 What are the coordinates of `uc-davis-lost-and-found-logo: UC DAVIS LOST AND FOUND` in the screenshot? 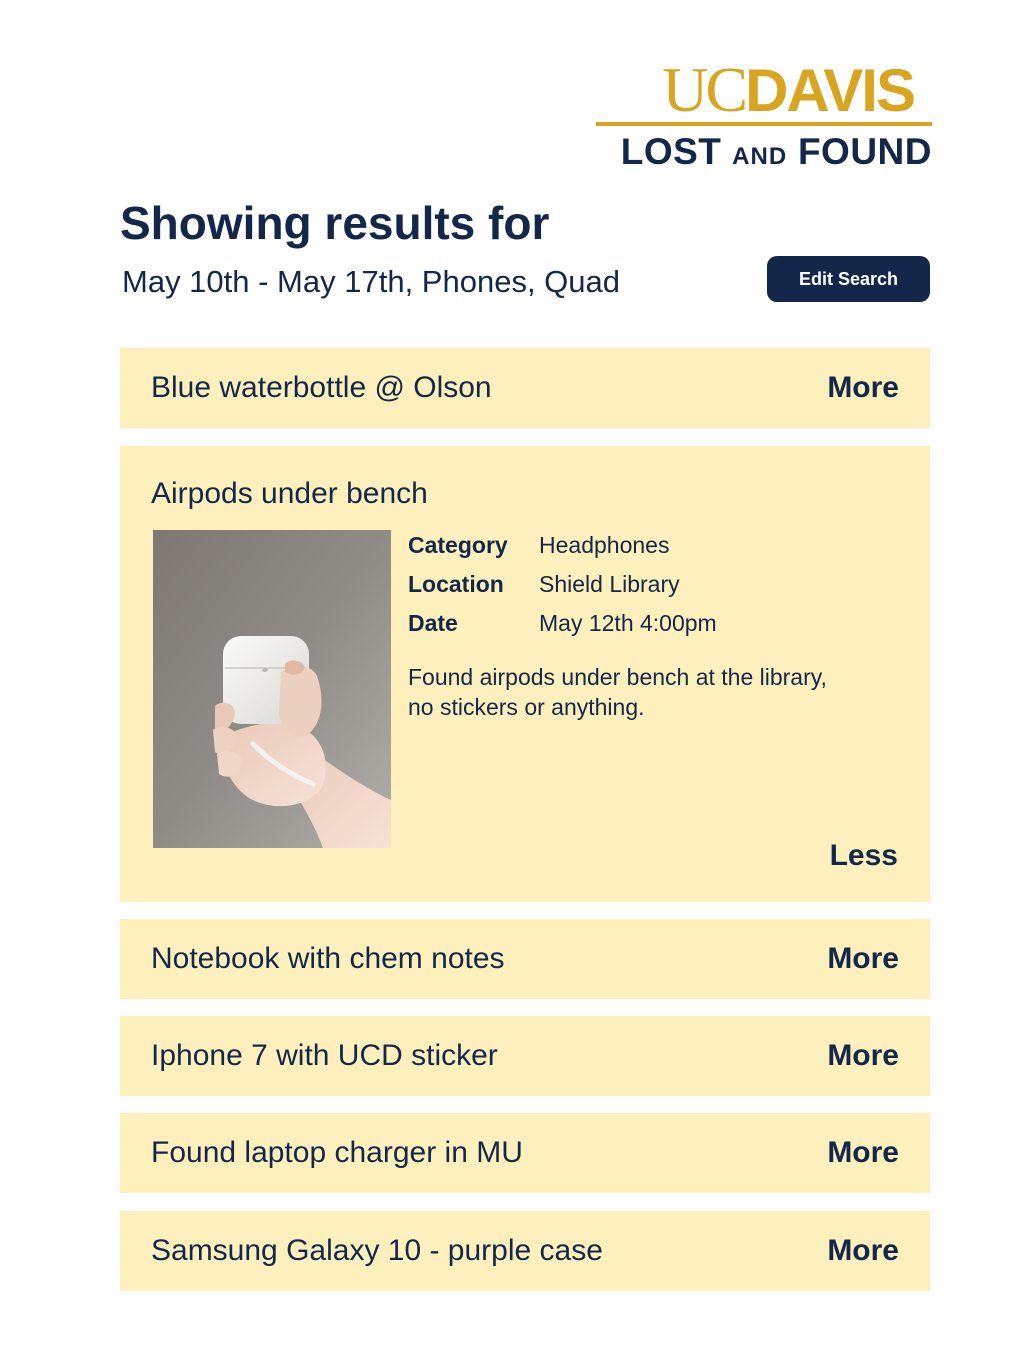 It's located at (764, 116).